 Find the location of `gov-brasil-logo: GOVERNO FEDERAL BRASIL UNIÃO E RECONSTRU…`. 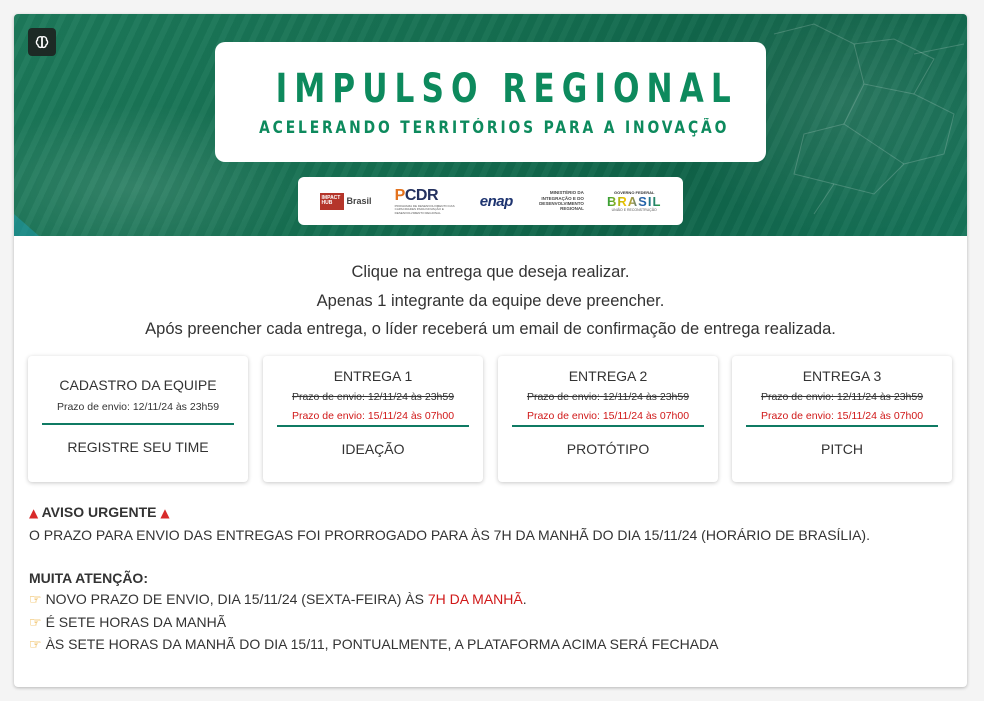

gov-brasil-logo: GOVERNO FEDERAL BRASIL UNIÃO E RECONSTRU… is located at coordinates (634, 201).